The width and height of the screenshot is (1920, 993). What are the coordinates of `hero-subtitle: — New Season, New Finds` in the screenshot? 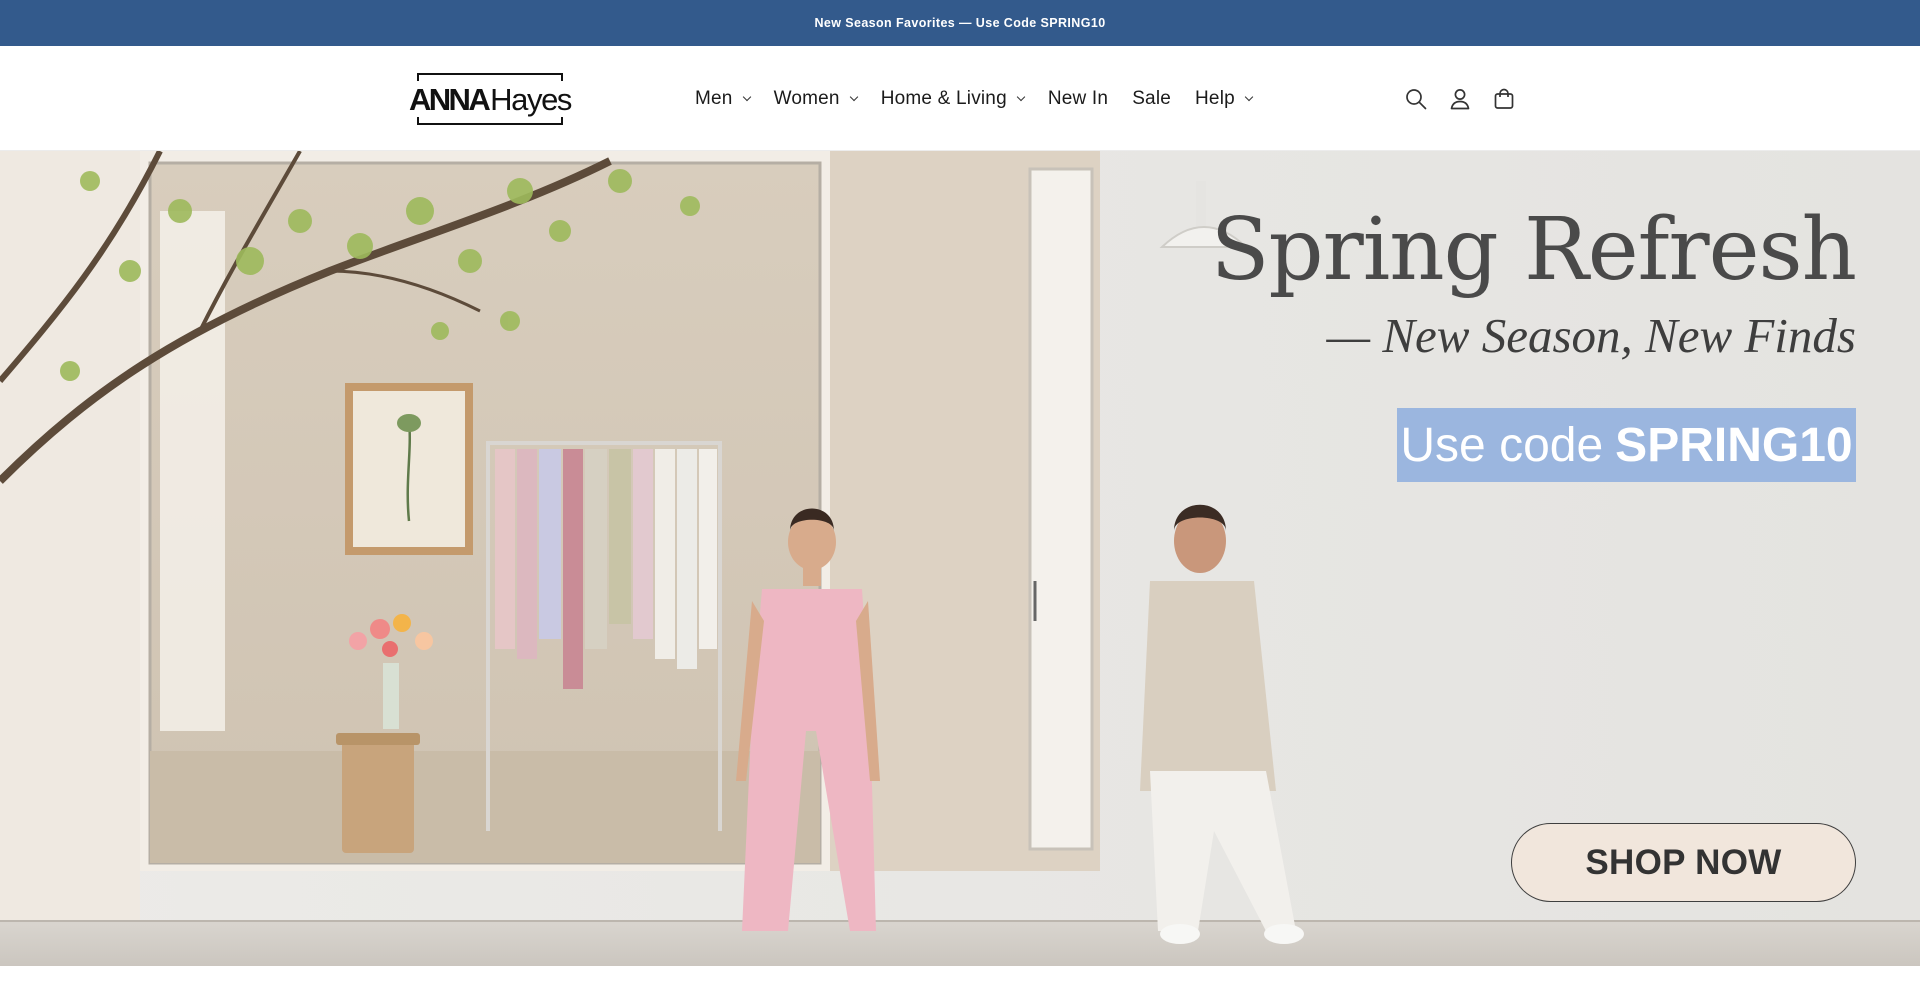 It's located at (1591, 335).